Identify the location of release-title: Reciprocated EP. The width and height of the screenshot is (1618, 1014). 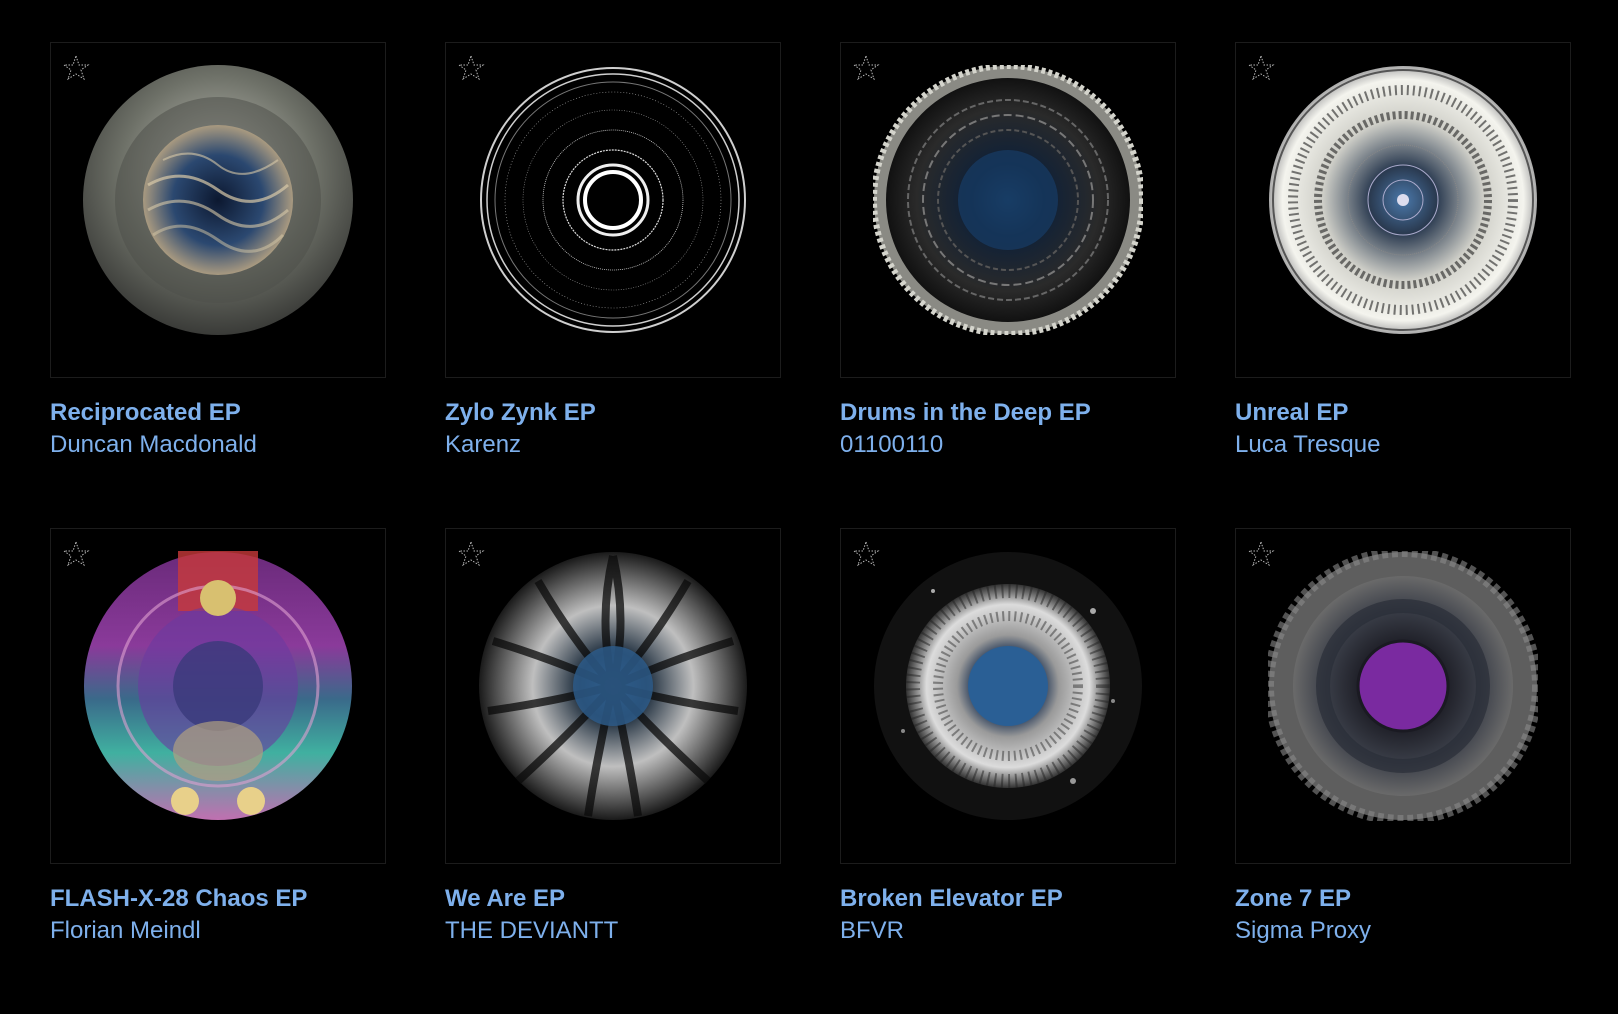
(218, 413).